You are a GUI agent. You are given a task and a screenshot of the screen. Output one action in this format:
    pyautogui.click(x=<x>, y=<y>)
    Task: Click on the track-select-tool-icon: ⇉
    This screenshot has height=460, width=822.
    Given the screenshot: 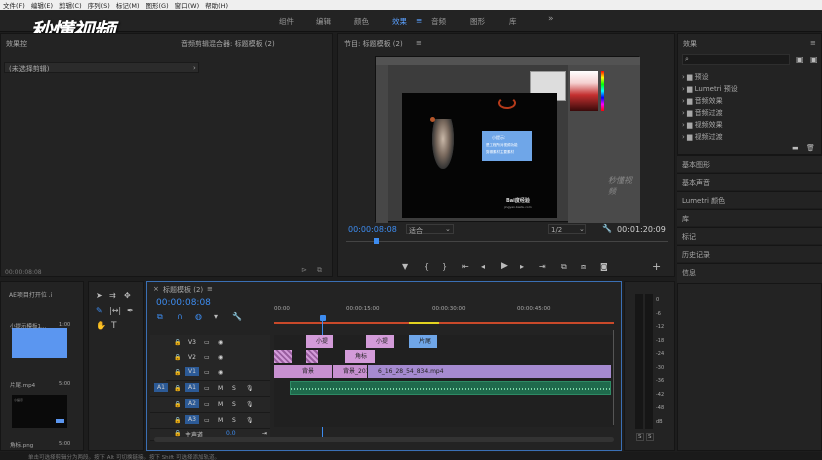 What is the action you would take?
    pyautogui.click(x=112, y=296)
    